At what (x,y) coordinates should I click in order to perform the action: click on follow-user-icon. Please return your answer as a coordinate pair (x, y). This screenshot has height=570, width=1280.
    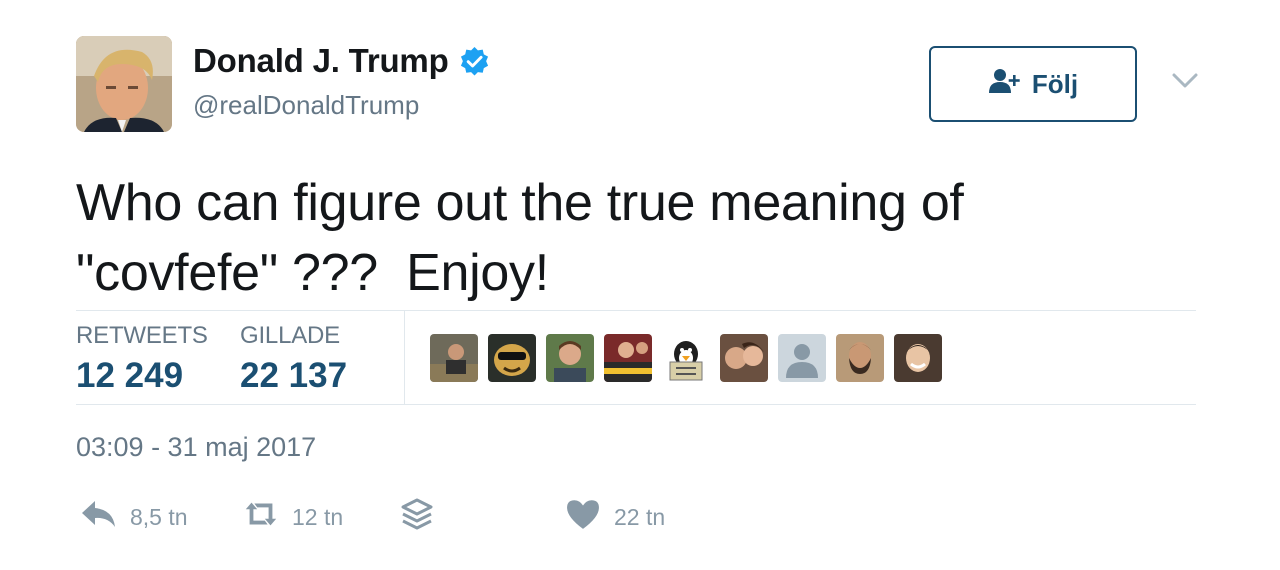
    Looking at the image, I should click on (1005, 84).